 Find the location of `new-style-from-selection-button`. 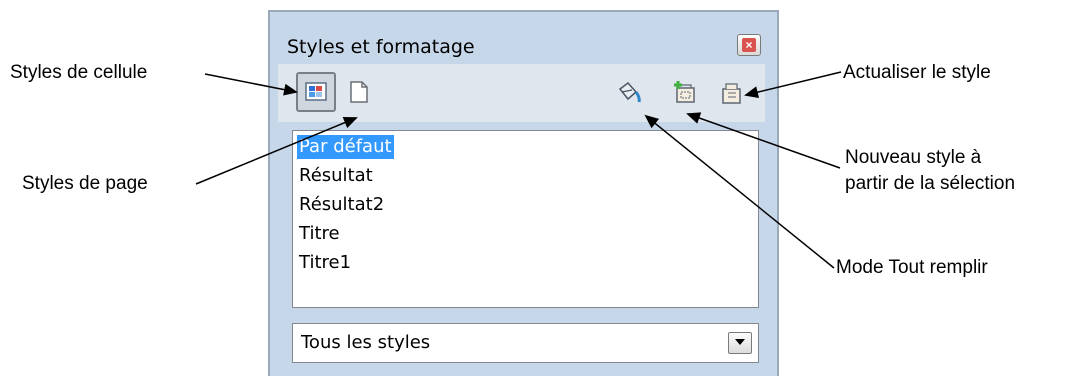

new-style-from-selection-button is located at coordinates (684, 92).